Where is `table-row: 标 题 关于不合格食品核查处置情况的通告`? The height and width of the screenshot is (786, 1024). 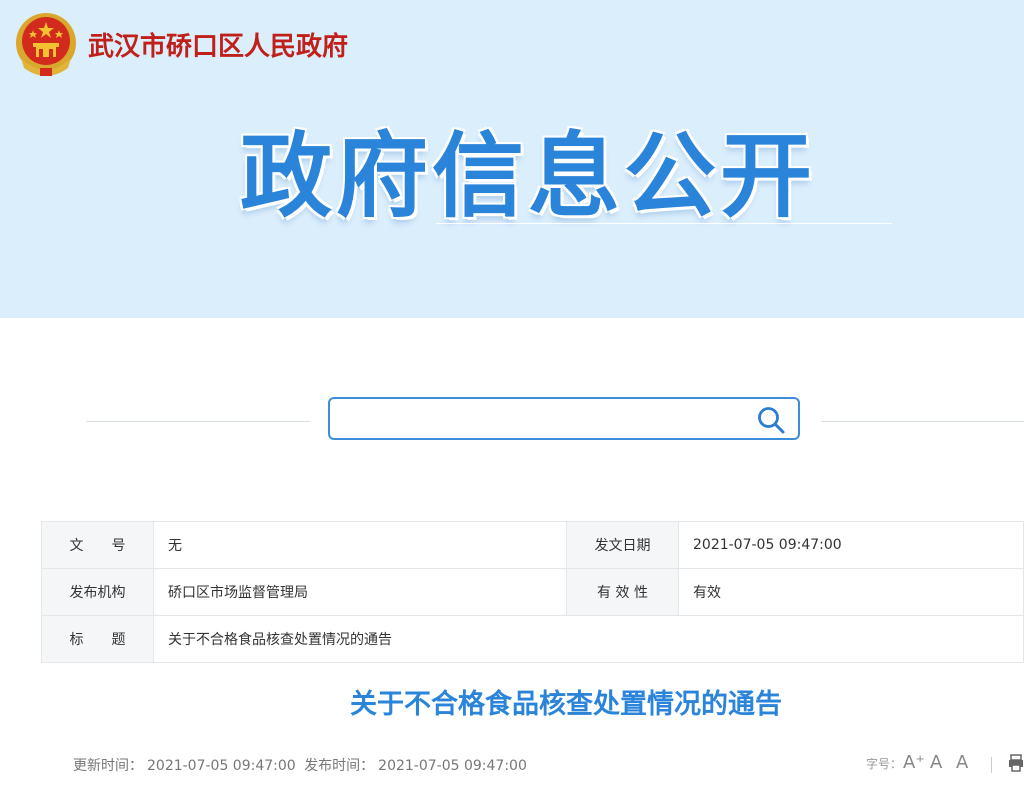 table-row: 标 题 关于不合格食品核查处置情况的通告 is located at coordinates (532, 639).